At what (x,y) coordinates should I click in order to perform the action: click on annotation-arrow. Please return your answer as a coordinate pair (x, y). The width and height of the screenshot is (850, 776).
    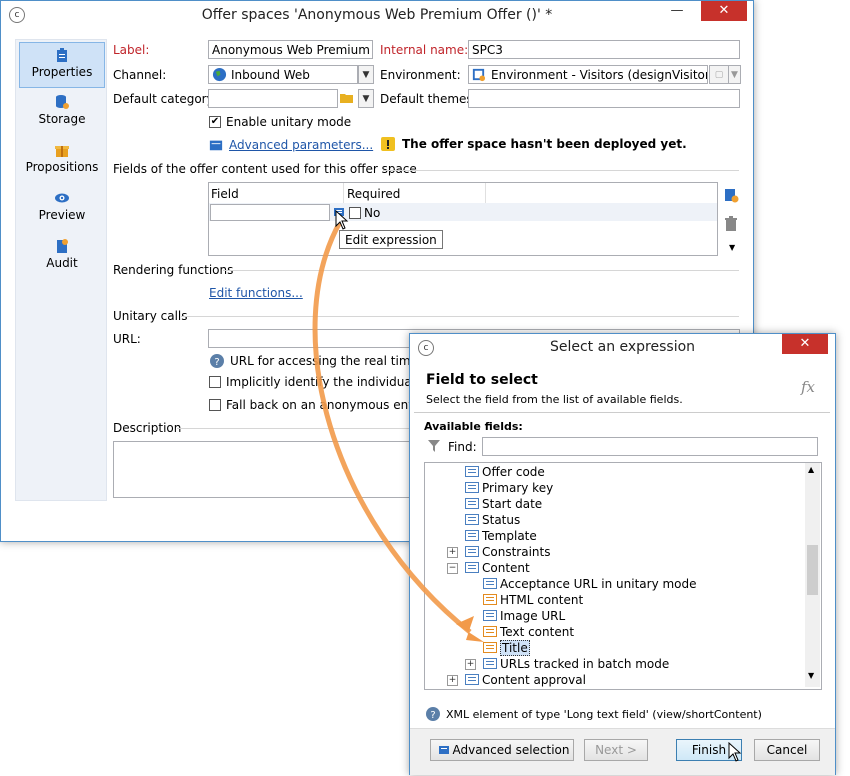
    Looking at the image, I should click on (398, 431).